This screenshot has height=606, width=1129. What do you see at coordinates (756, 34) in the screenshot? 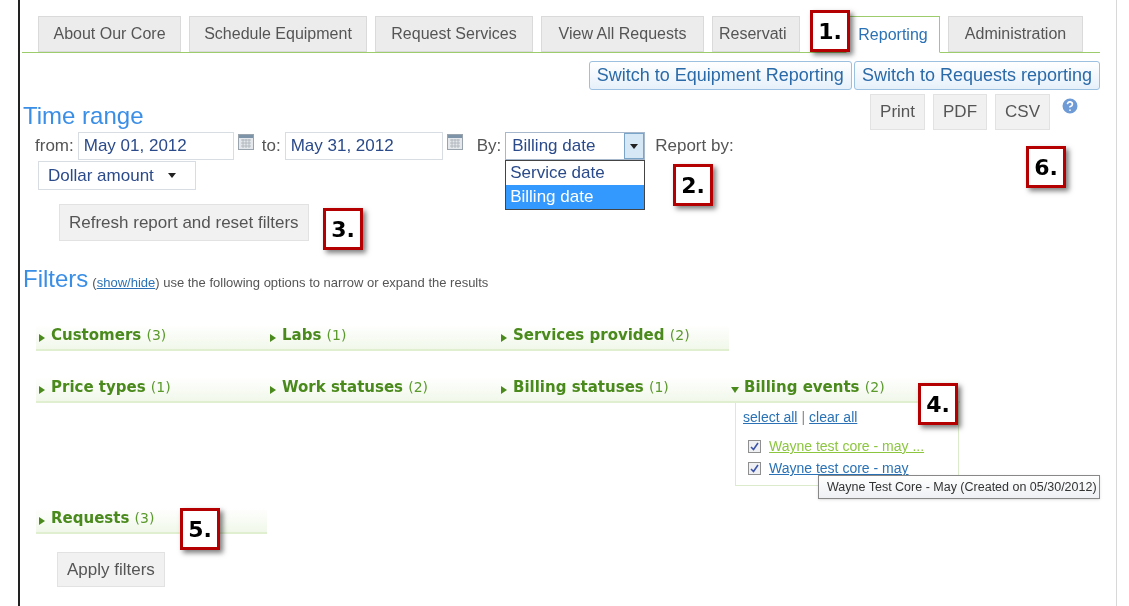
I see `nav-tab: Reservati` at bounding box center [756, 34].